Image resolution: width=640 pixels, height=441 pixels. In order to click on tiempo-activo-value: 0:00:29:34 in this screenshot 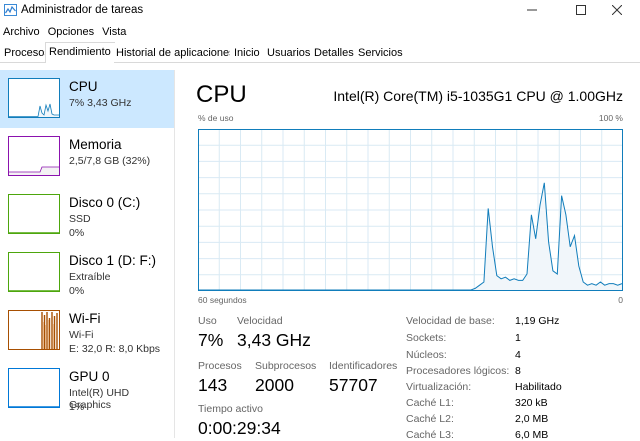, I will do `click(239, 428)`.